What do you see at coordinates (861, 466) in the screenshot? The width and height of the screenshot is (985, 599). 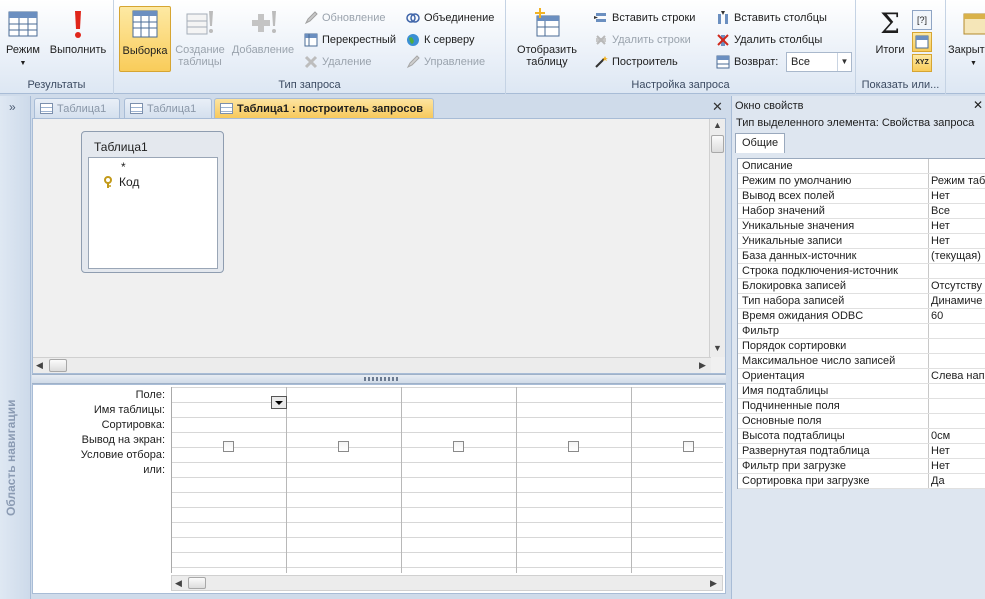 I see `property-row: Фильтр при загрузке Нет` at bounding box center [861, 466].